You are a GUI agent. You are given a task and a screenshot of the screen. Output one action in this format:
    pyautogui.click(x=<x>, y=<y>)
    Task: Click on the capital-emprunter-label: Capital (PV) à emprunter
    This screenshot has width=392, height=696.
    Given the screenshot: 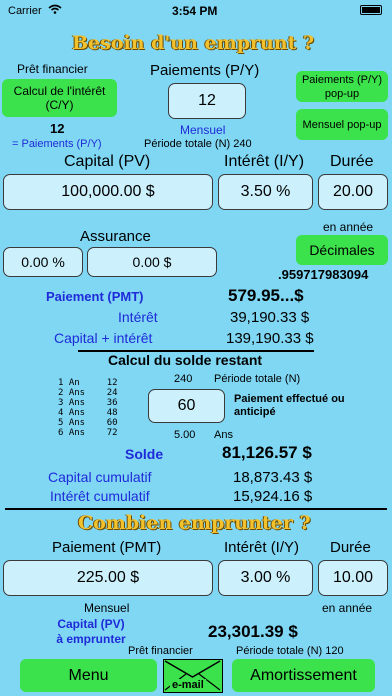 What is the action you would take?
    pyautogui.click(x=91, y=631)
    